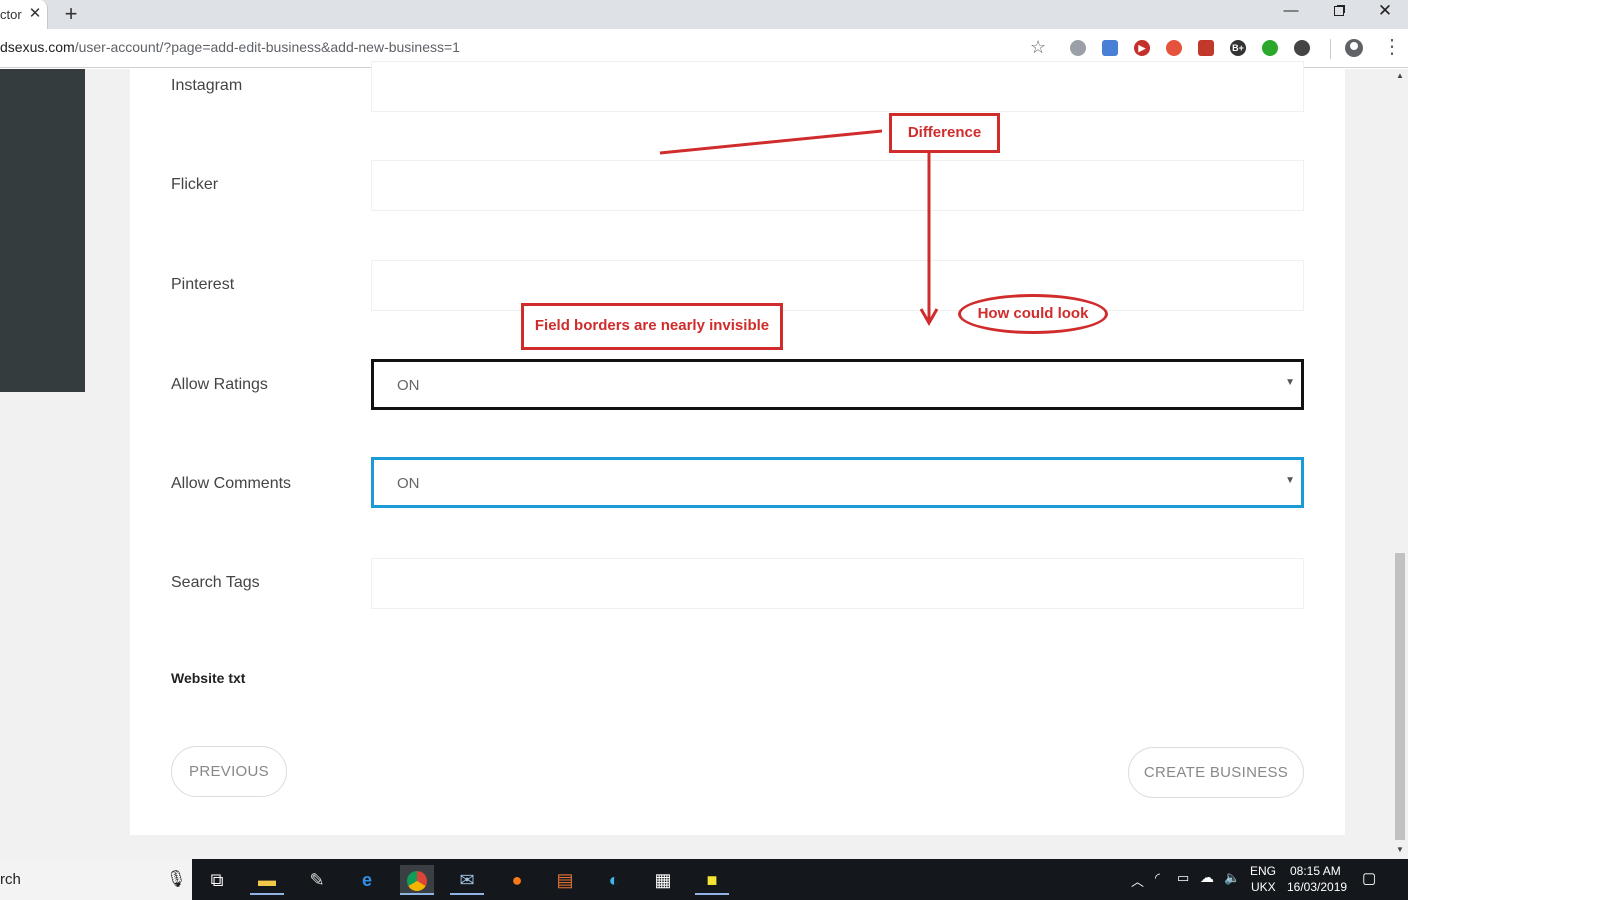 This screenshot has height=900, width=1600. What do you see at coordinates (1302, 48) in the screenshot?
I see `dark-ext-icon` at bounding box center [1302, 48].